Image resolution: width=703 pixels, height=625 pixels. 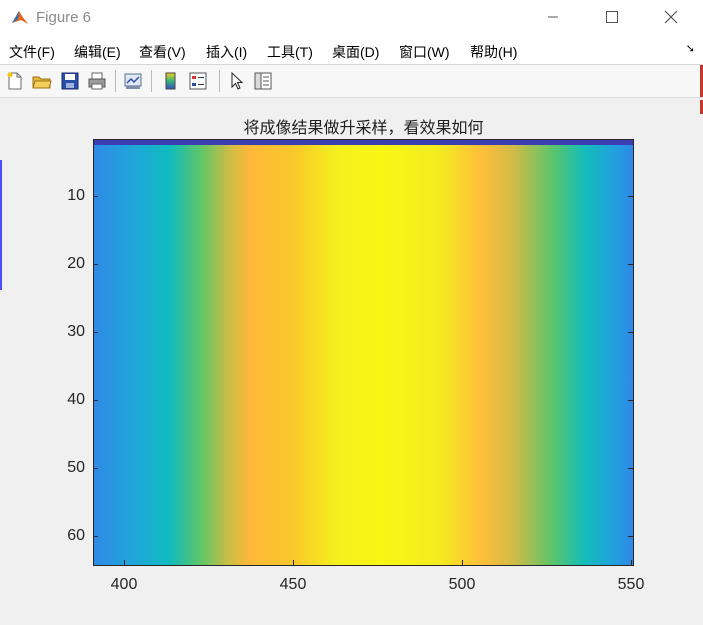 I want to click on image-top-band, so click(x=363, y=142).